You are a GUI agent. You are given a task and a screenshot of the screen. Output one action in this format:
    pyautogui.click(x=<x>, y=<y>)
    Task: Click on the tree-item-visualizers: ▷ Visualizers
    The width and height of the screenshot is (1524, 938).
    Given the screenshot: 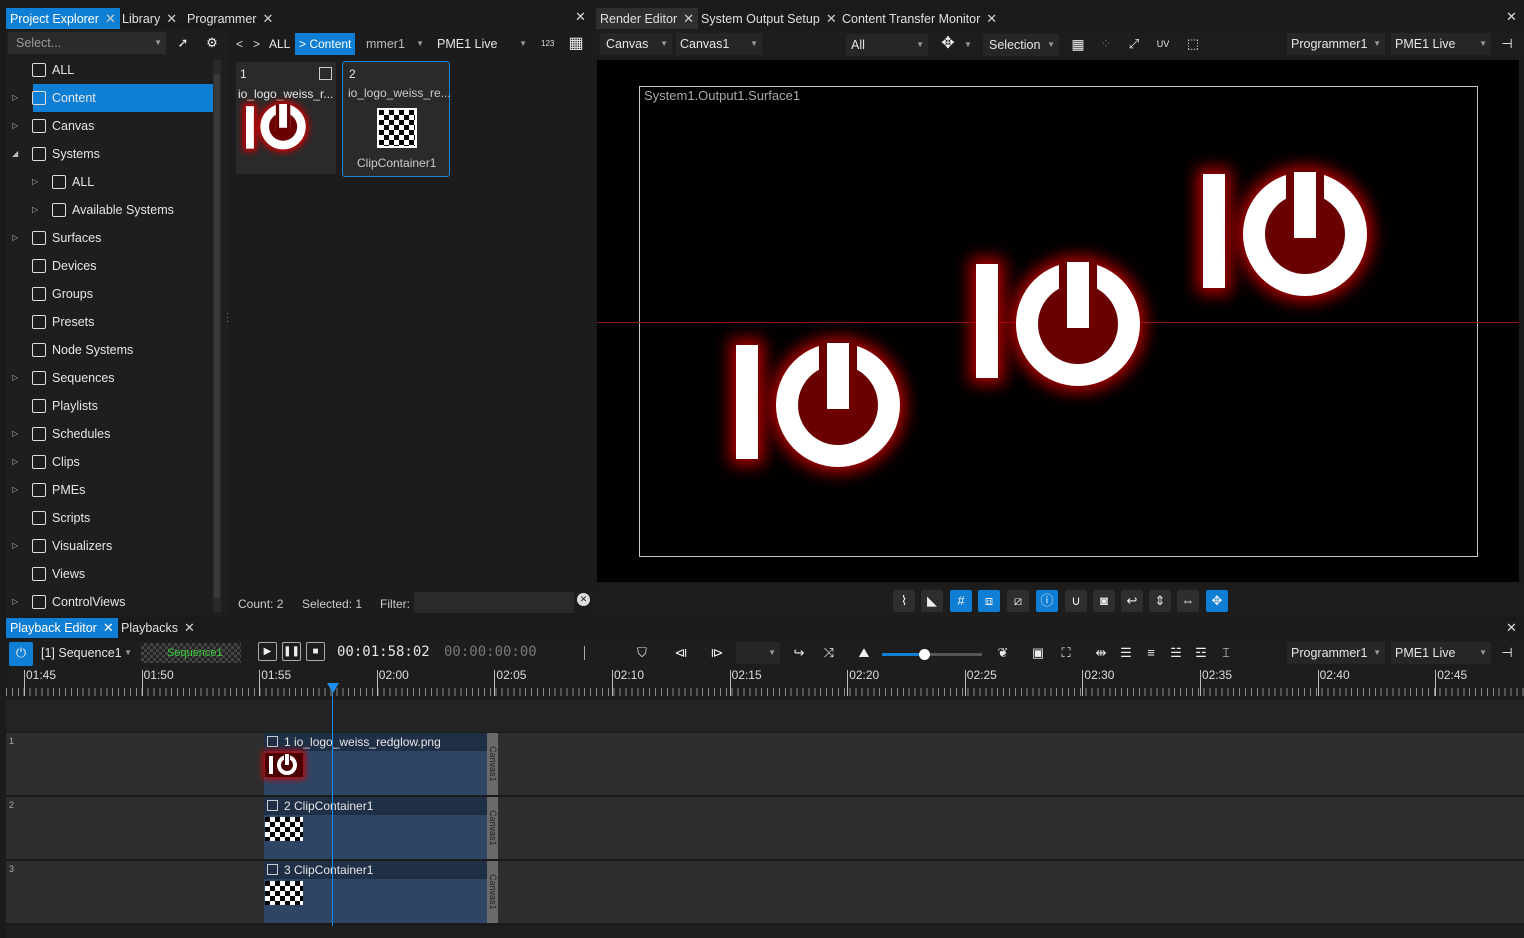 What is the action you would take?
    pyautogui.click(x=111, y=546)
    